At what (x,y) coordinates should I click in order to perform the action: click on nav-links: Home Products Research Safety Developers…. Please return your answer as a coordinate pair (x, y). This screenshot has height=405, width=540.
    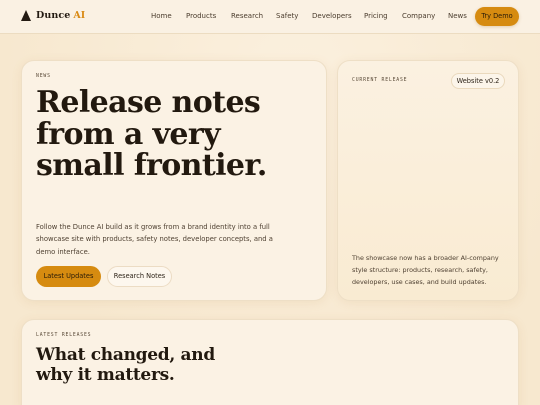
    Looking at the image, I should click on (270, 18).